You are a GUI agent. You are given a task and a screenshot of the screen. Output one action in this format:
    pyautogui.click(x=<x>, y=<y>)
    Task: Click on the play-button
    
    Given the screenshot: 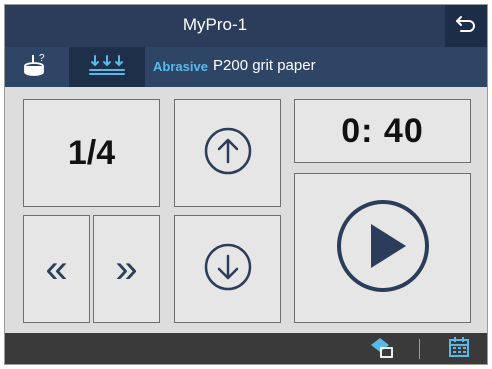 What is the action you would take?
    pyautogui.click(x=382, y=248)
    